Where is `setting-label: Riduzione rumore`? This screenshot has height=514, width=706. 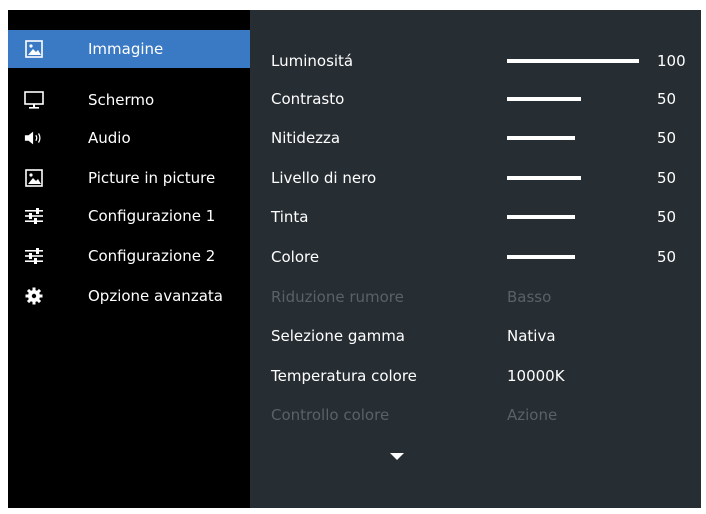 setting-label: Riduzione rumore is located at coordinates (337, 297).